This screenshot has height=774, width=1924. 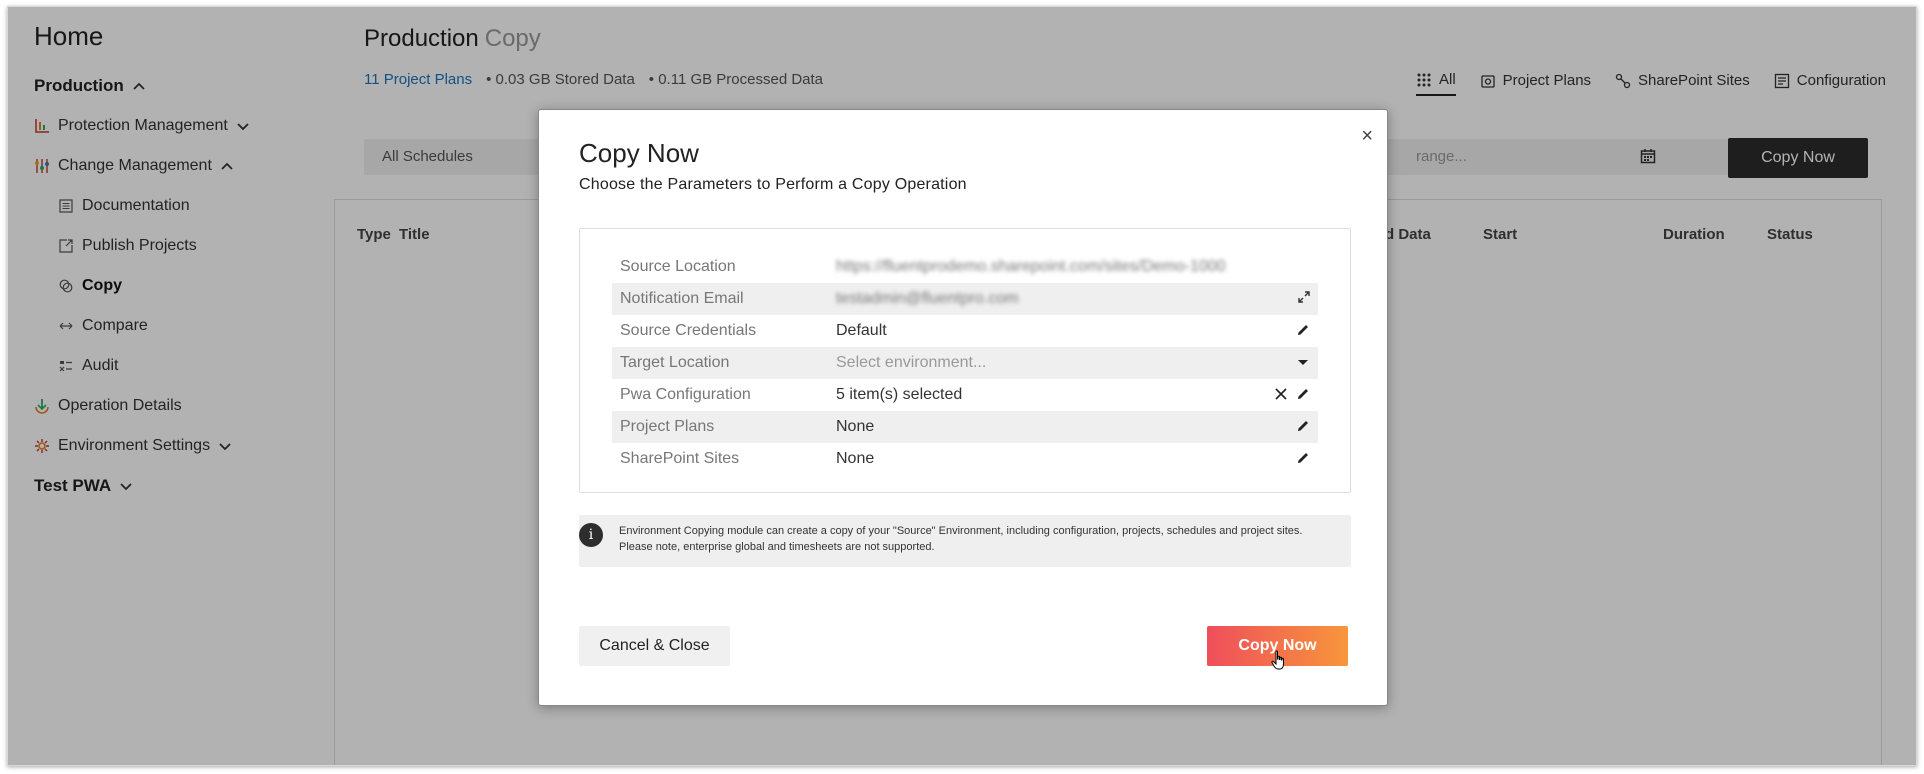 I want to click on param-label: Notification Email, so click(x=682, y=298).